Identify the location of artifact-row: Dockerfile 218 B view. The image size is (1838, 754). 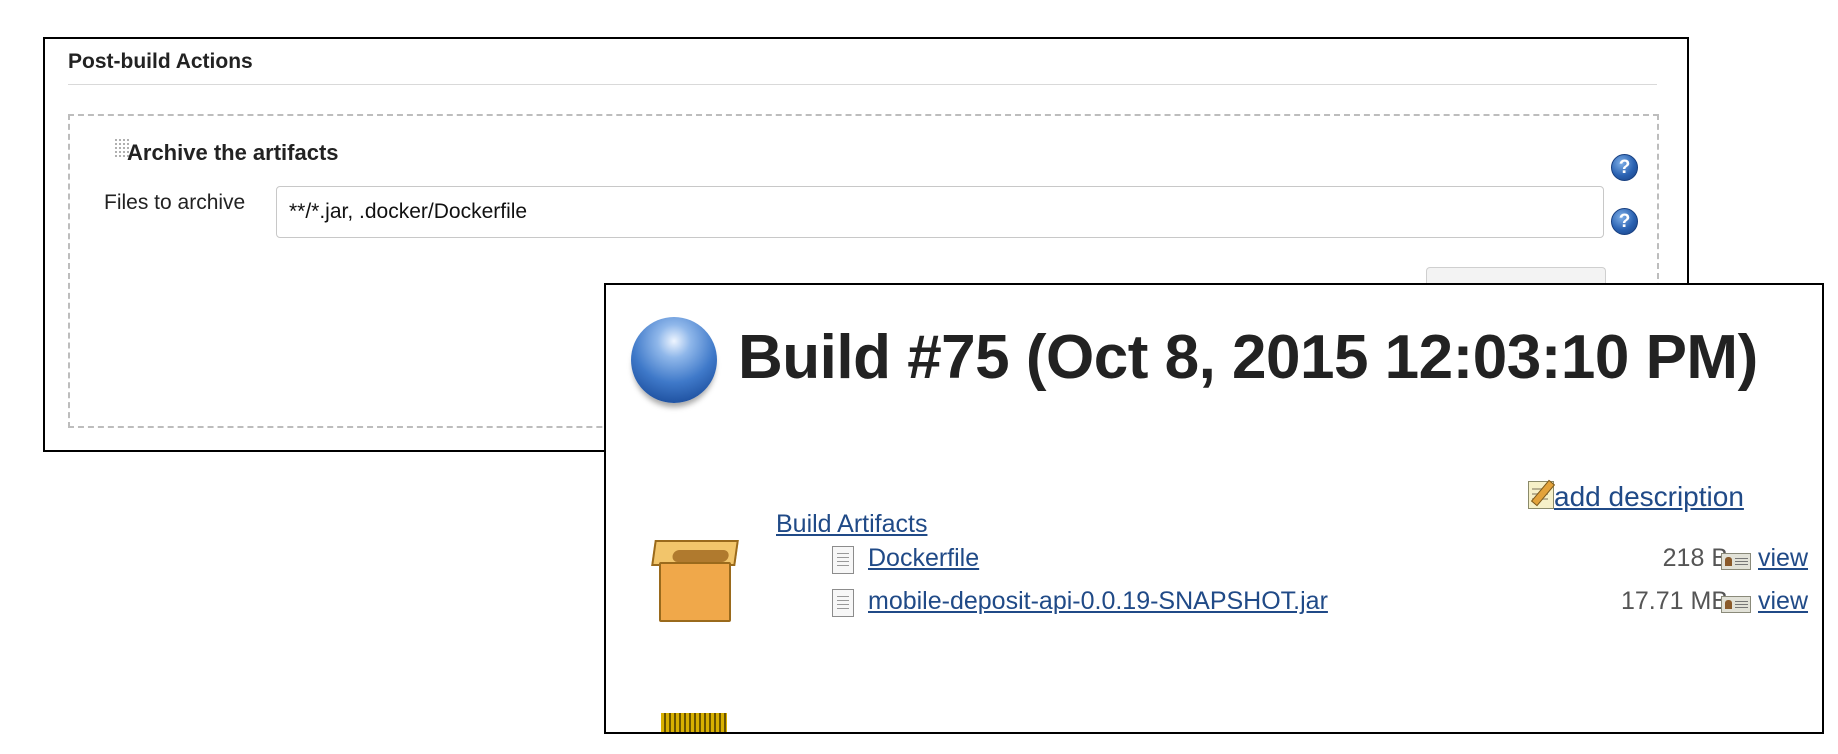
(1214, 564).